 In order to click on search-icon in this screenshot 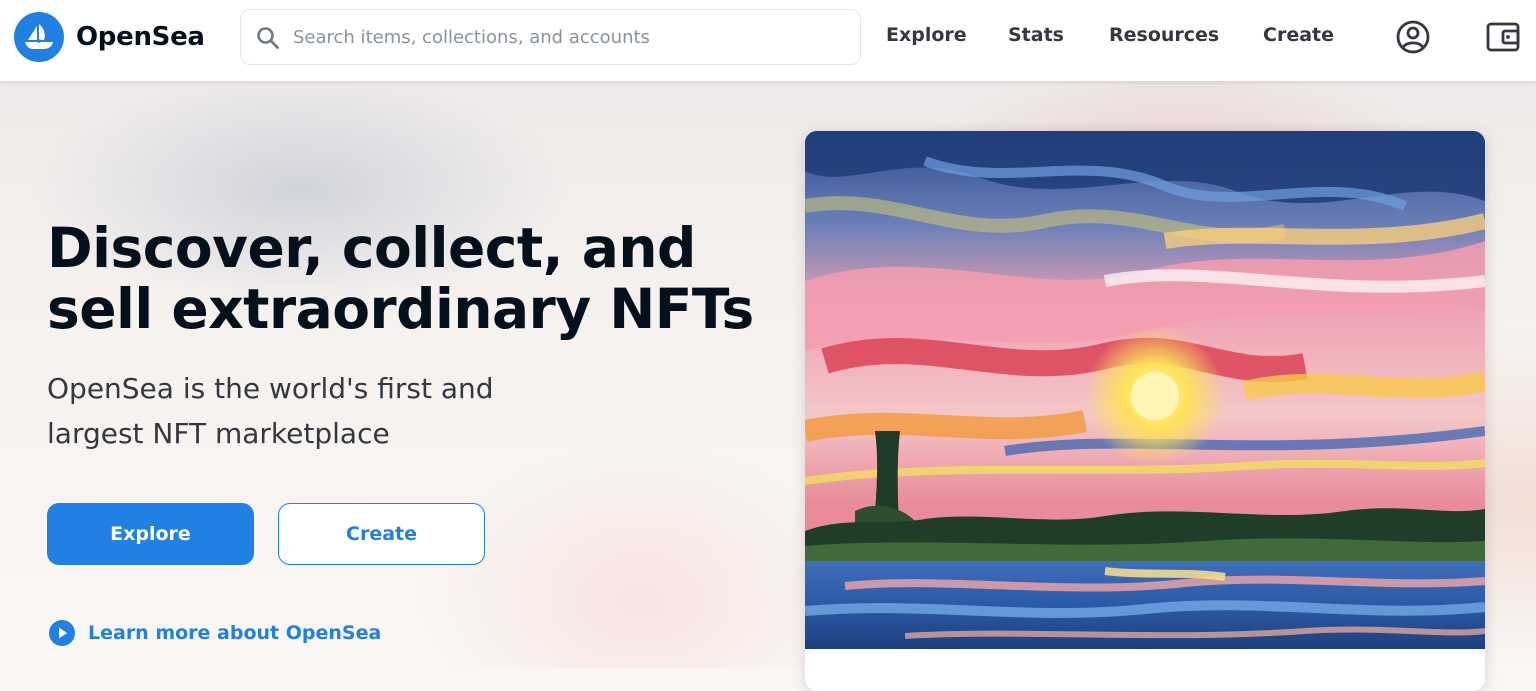, I will do `click(268, 38)`.